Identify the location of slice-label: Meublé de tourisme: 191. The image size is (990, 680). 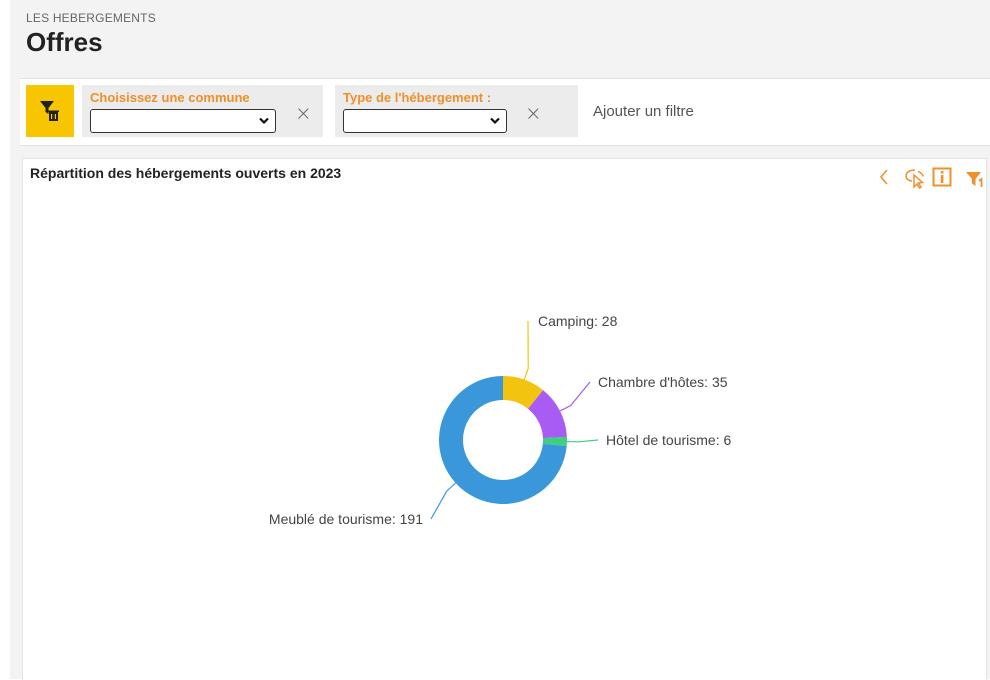
(346, 519).